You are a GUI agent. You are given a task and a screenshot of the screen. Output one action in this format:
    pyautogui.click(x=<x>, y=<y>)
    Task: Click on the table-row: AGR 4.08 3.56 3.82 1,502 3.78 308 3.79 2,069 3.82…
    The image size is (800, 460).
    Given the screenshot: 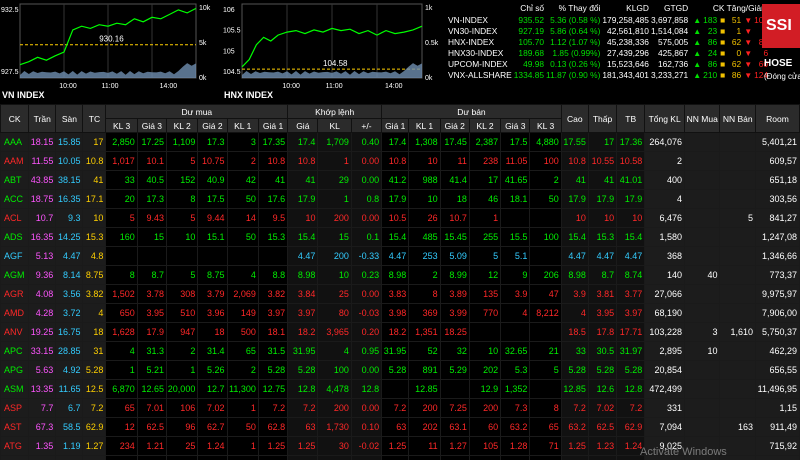 What is the action you would take?
    pyautogui.click(x=400, y=294)
    